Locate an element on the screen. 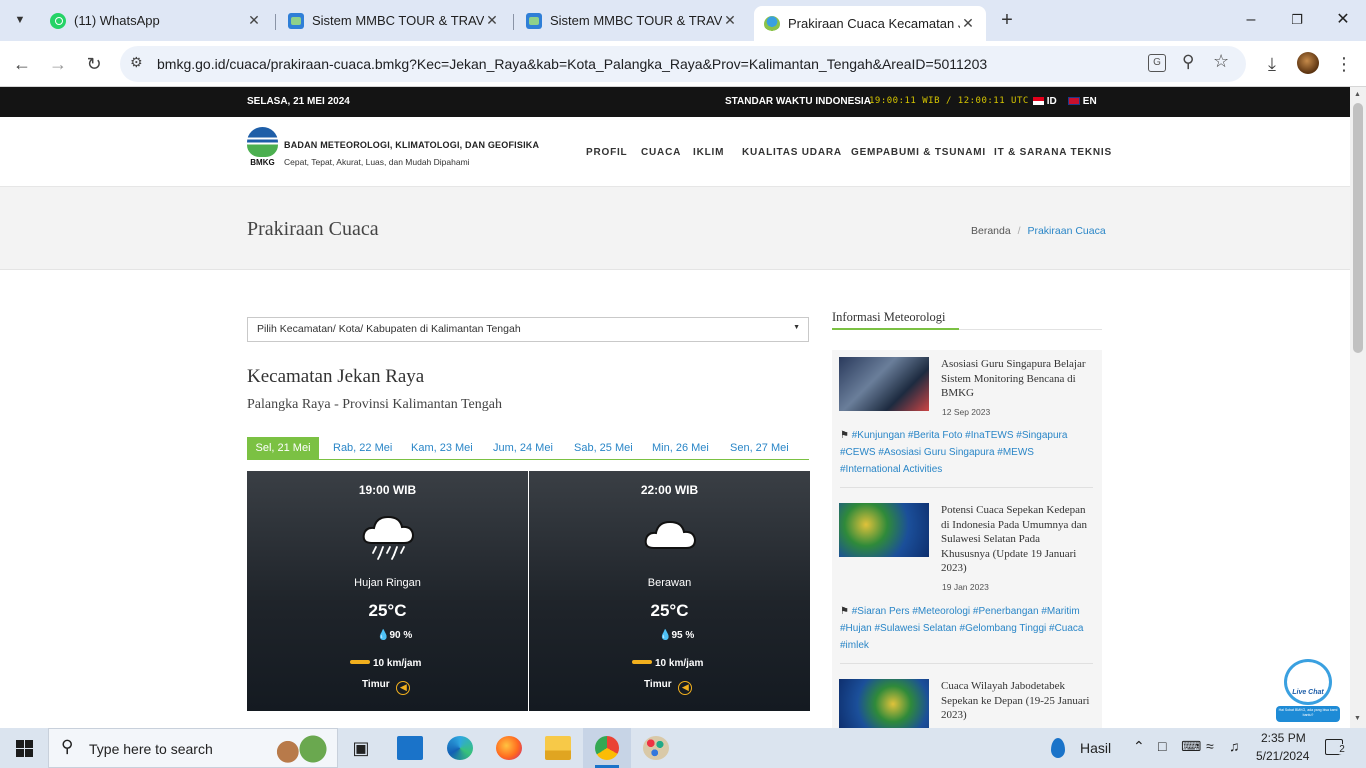 The height and width of the screenshot is (768, 1366). tab-title: (11) WhatsApp is located at coordinates (117, 20).